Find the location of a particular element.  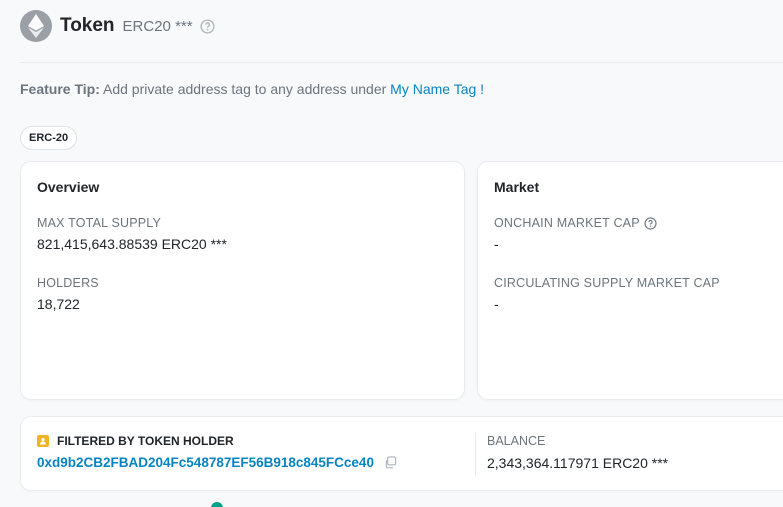

onchain-cap-value: - is located at coordinates (496, 244).